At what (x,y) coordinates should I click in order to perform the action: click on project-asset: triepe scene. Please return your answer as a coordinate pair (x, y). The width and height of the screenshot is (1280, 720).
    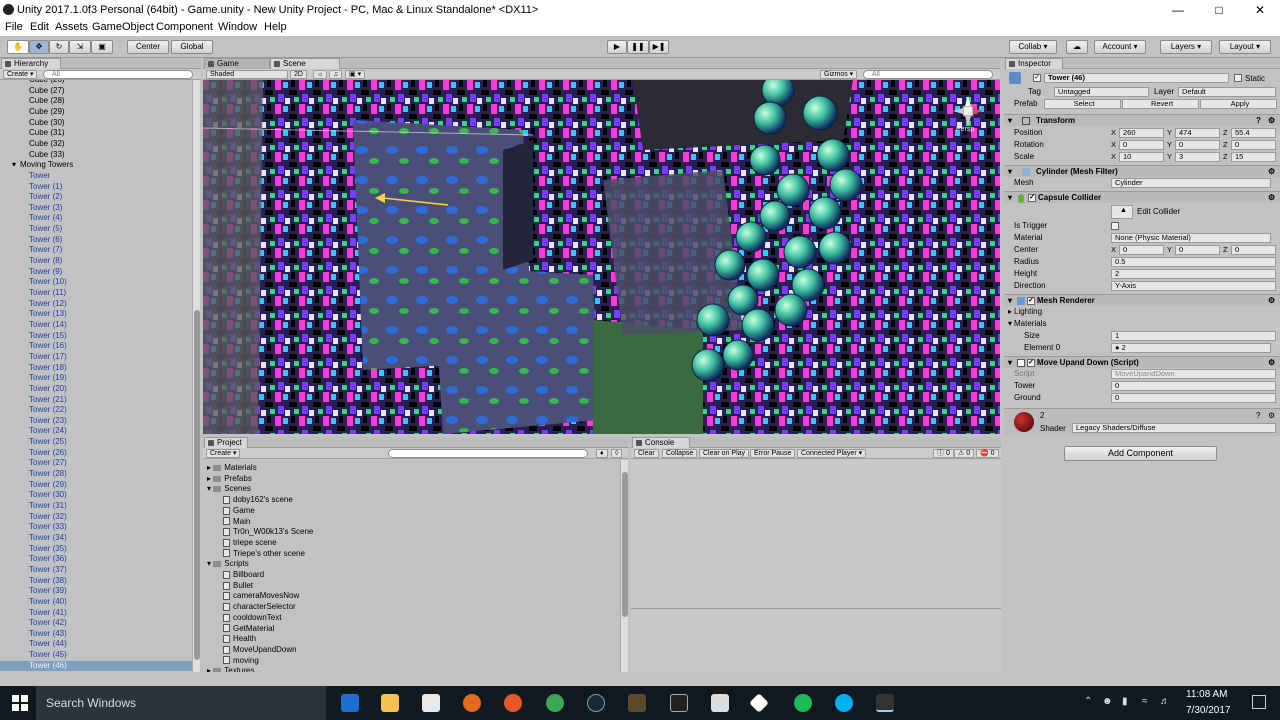
    Looking at the image, I should click on (250, 543).